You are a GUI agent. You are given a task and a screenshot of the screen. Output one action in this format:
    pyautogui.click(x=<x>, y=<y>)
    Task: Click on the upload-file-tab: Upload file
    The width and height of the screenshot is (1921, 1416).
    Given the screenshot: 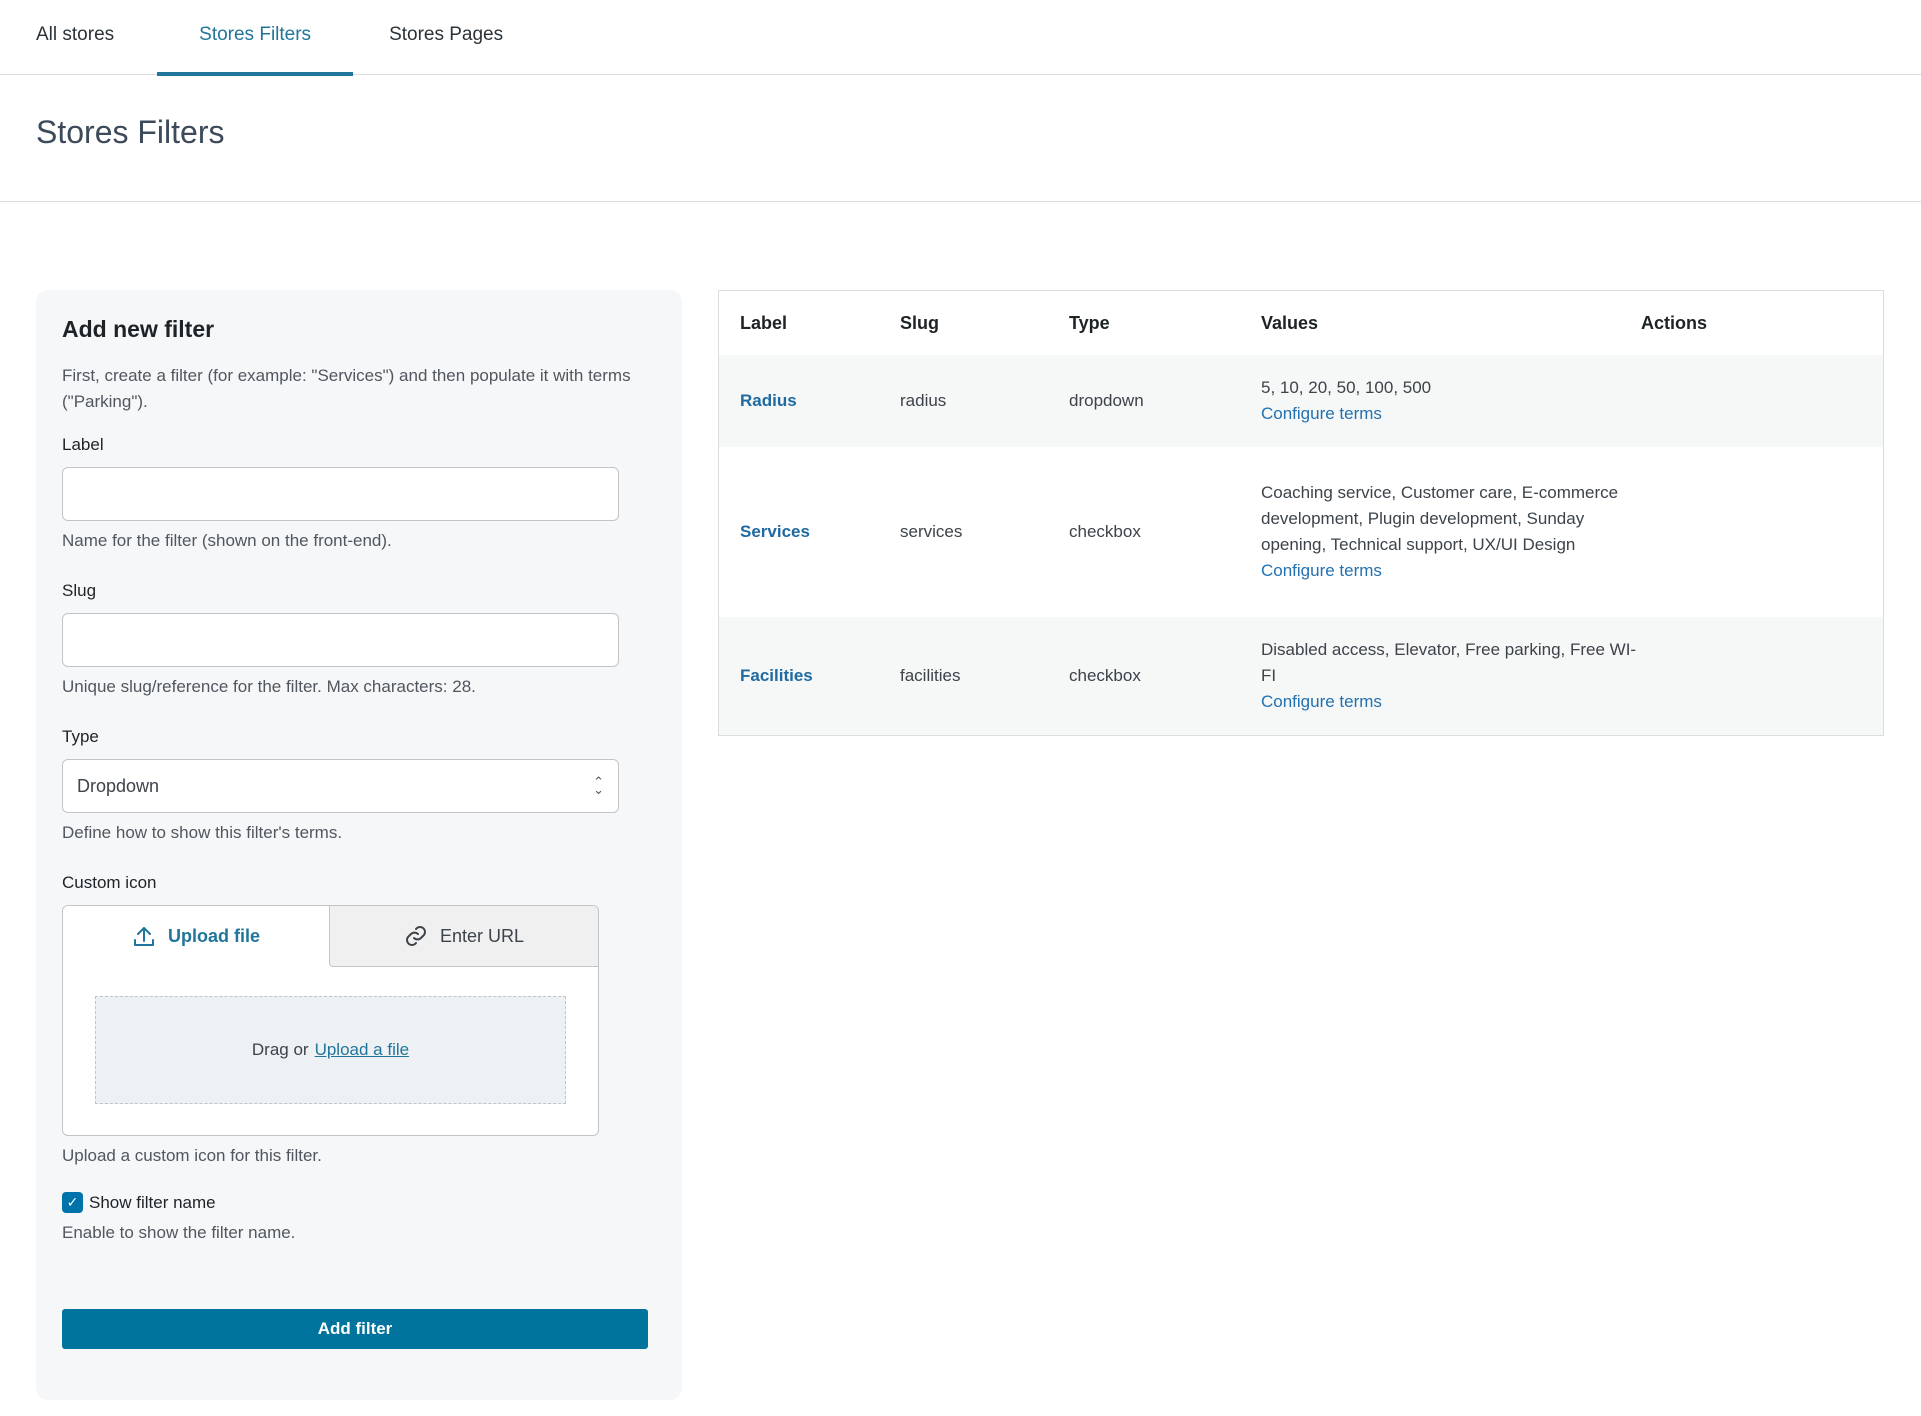 What is the action you would take?
    pyautogui.click(x=196, y=936)
    